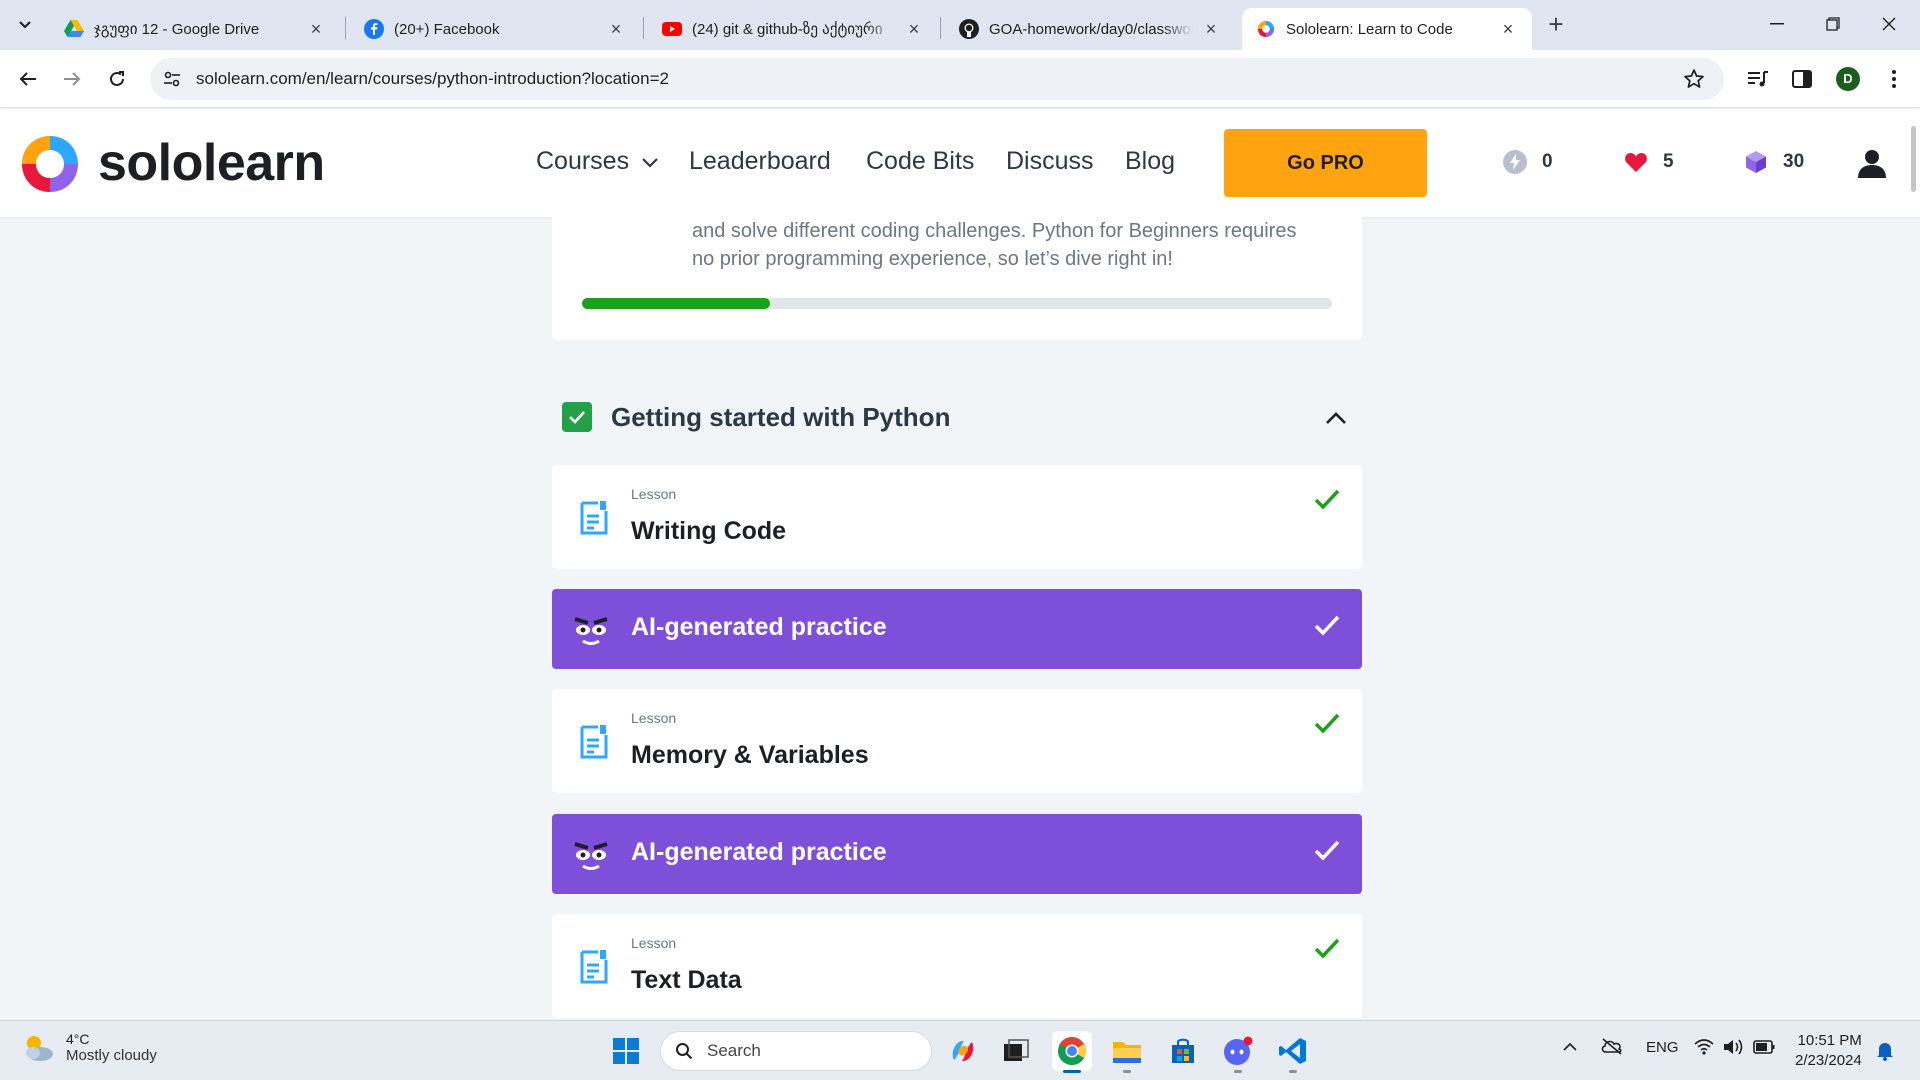 The width and height of the screenshot is (1920, 1080). Describe the element at coordinates (957, 966) in the screenshot. I see `lesson-item-text-data: Lesson Text Data` at that location.